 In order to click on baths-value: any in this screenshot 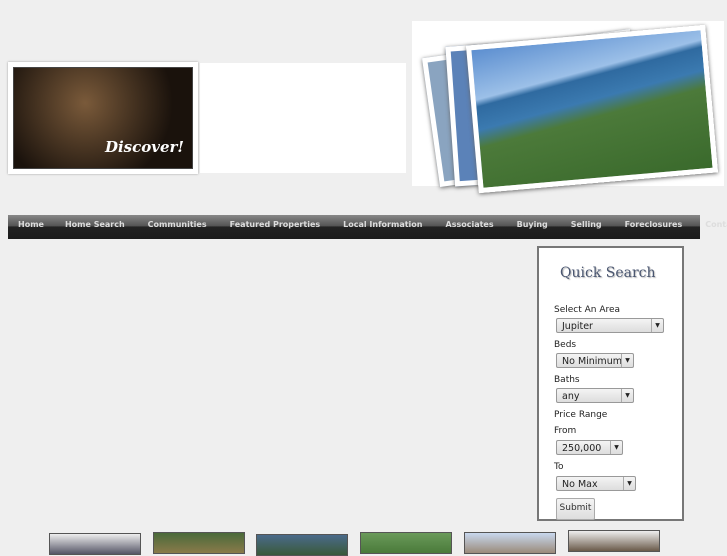, I will do `click(571, 396)`.